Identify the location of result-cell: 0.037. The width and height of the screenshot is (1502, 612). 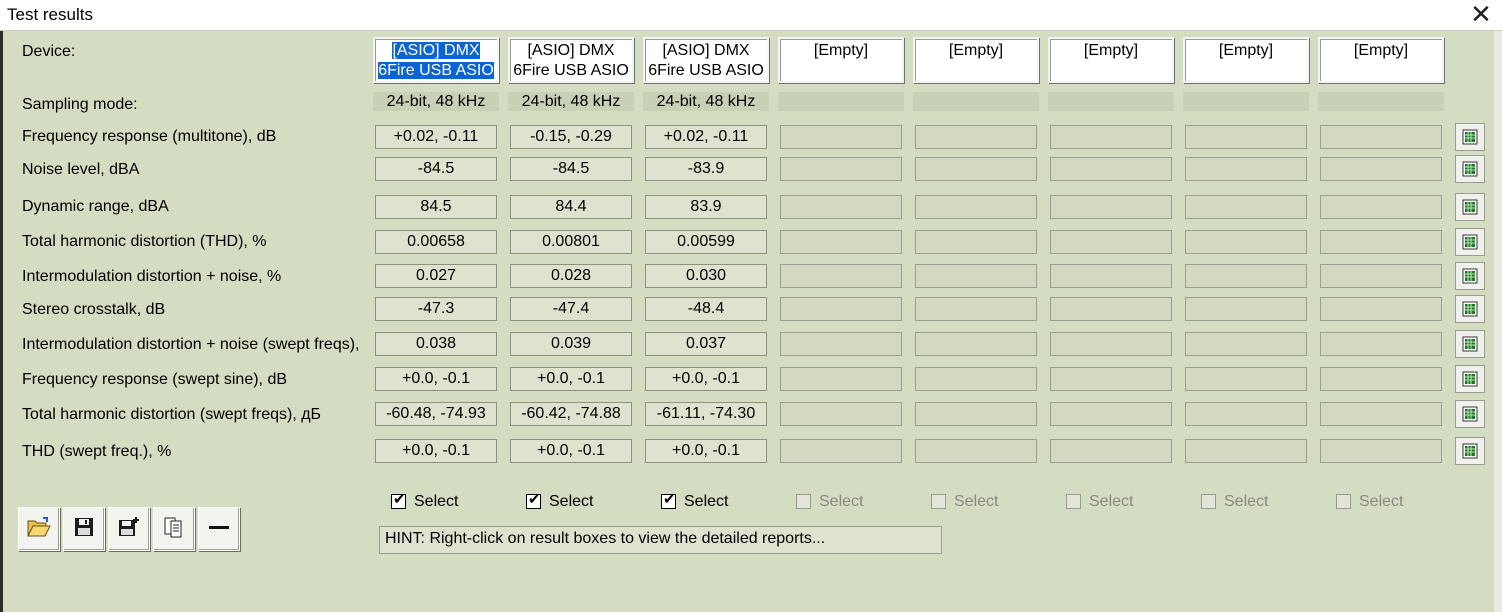
(706, 344).